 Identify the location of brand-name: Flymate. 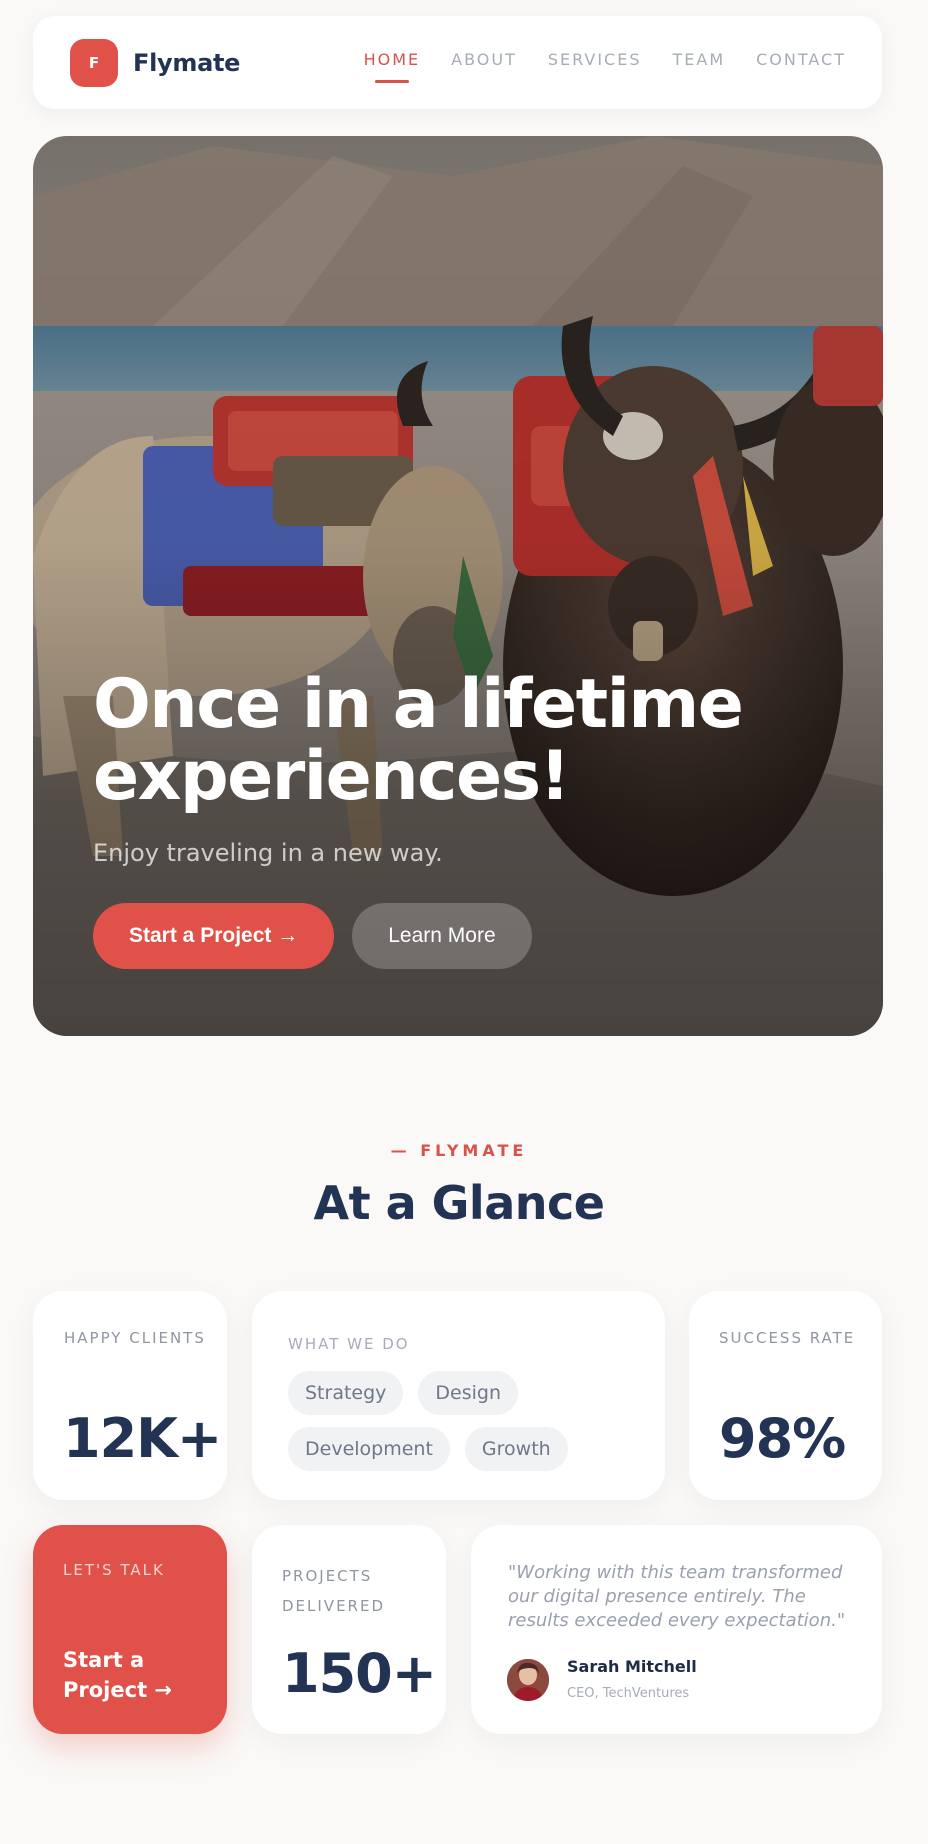
(186, 63).